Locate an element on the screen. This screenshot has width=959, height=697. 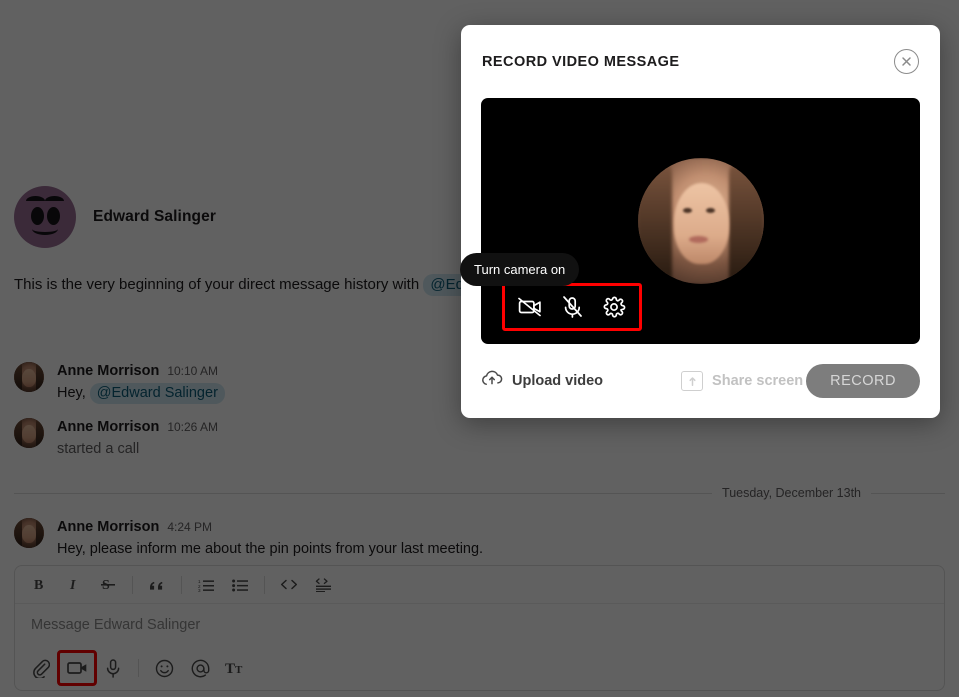
upload-video-button: Upload video is located at coordinates (542, 381).